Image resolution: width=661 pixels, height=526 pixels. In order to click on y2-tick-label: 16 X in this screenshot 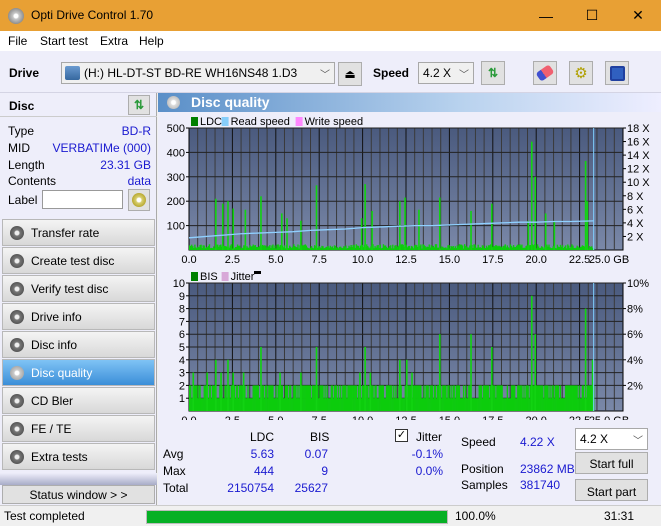, I will do `click(638, 143)`.